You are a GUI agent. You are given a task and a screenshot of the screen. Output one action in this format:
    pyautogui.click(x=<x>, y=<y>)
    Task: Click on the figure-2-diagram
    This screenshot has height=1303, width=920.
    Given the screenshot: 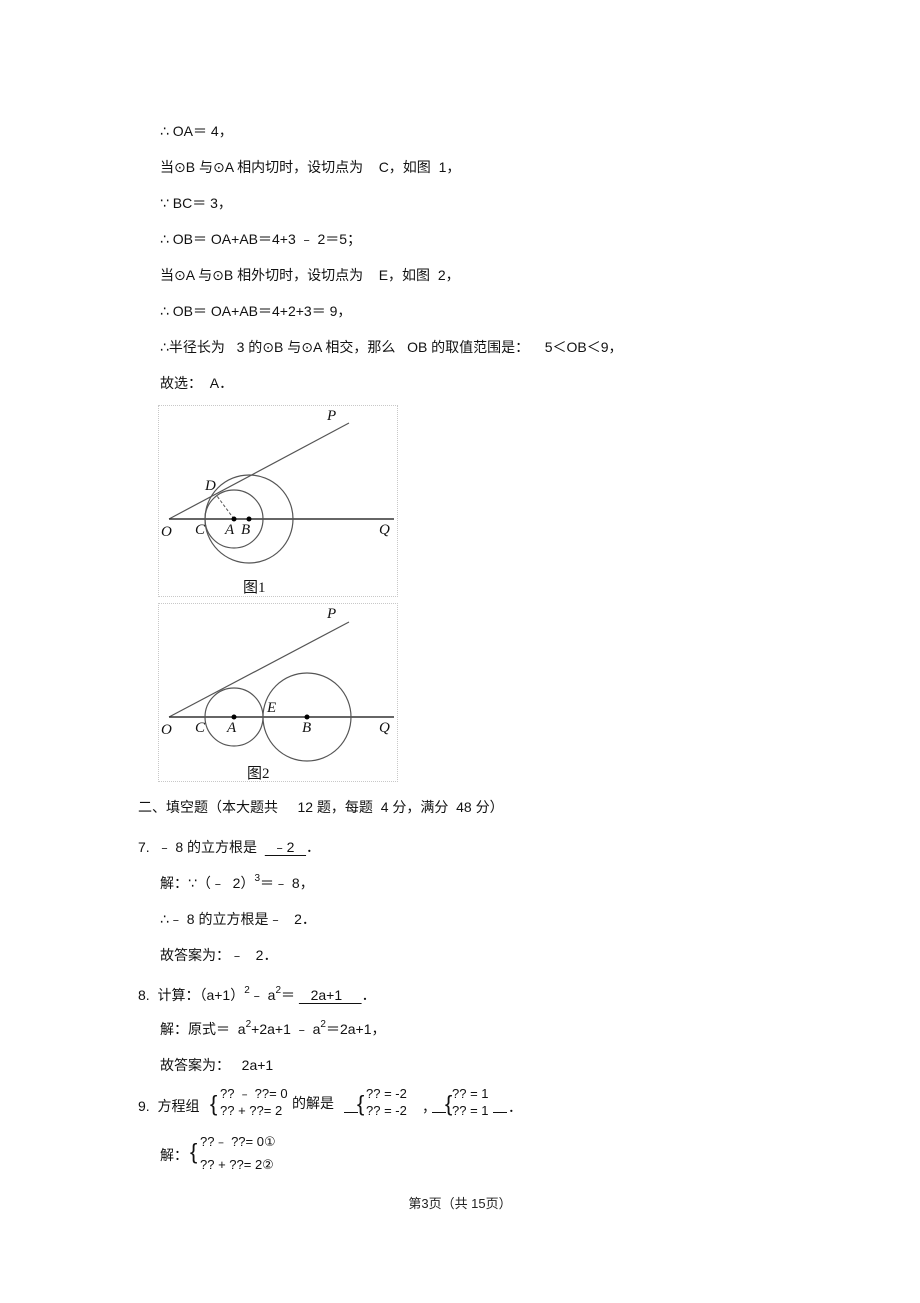 What is the action you would take?
    pyautogui.click(x=281, y=691)
    